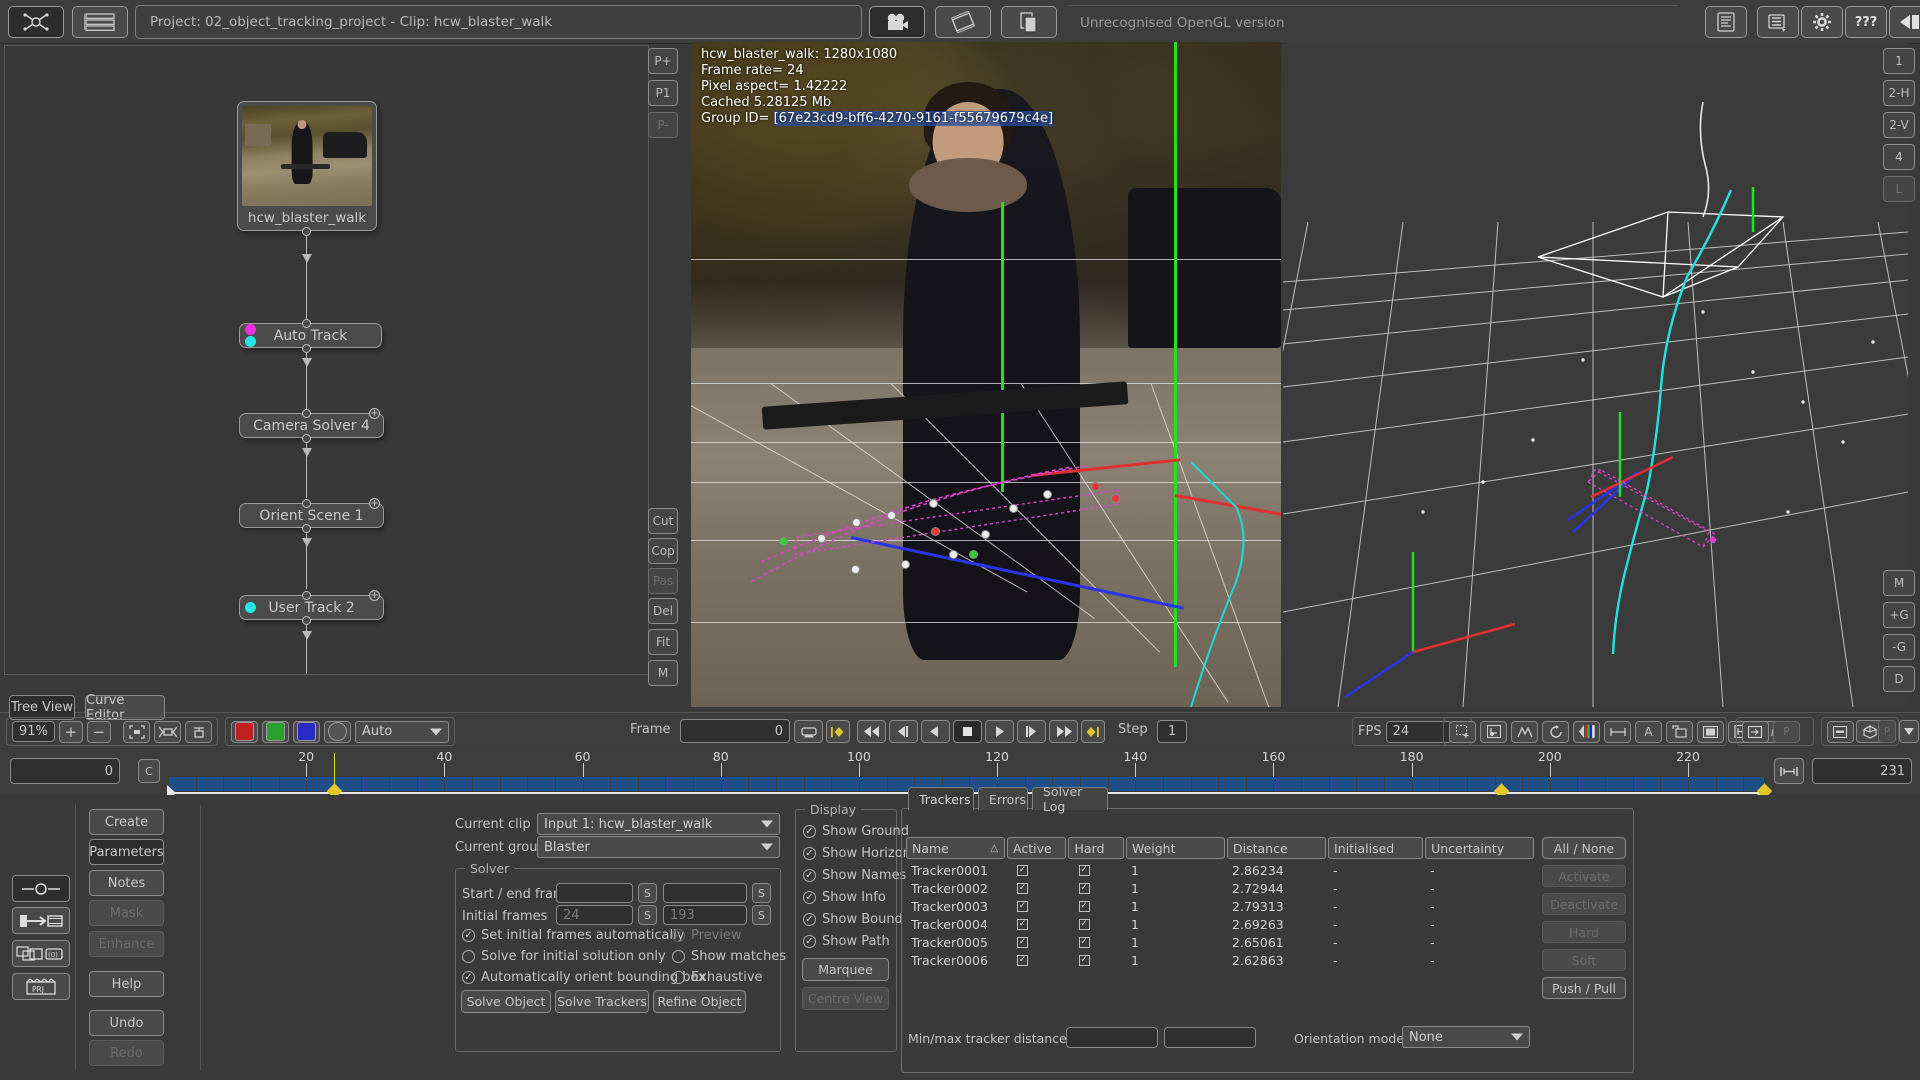 This screenshot has width=1920, height=1080. What do you see at coordinates (761, 915) in the screenshot?
I see `initial-end-set-button: S` at bounding box center [761, 915].